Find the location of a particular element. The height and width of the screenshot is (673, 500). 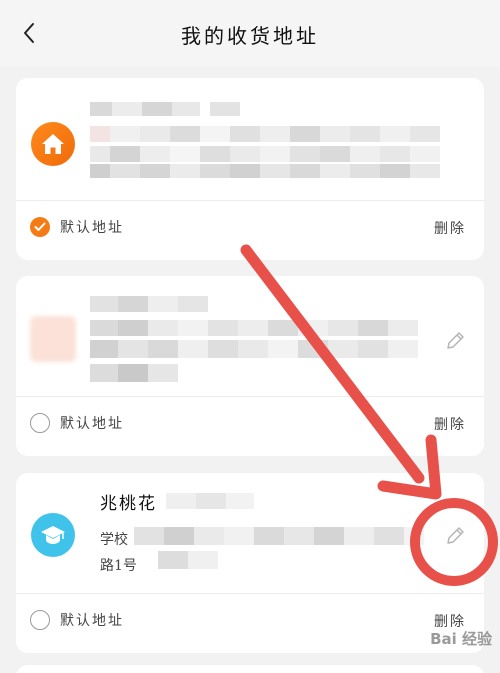

navigation-bar: 我的收货地址 is located at coordinates (250, 33).